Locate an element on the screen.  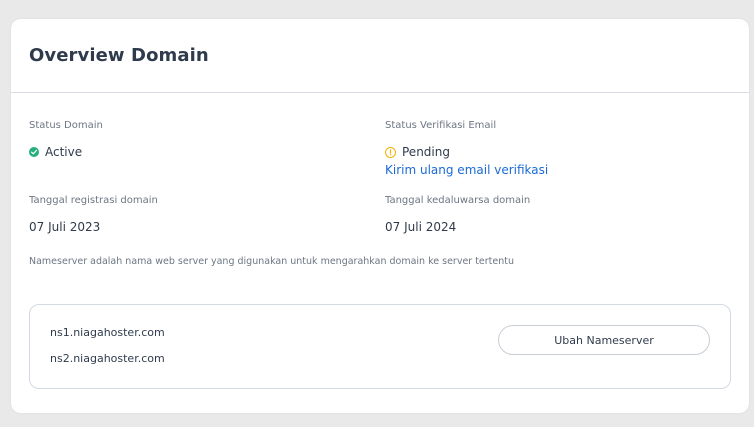
status-domain-text: Active is located at coordinates (64, 152).